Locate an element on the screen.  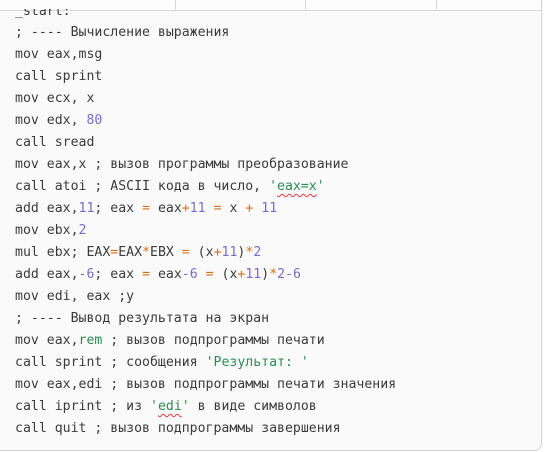
code-token: mov edi, eax ;y is located at coordinates (75, 296).